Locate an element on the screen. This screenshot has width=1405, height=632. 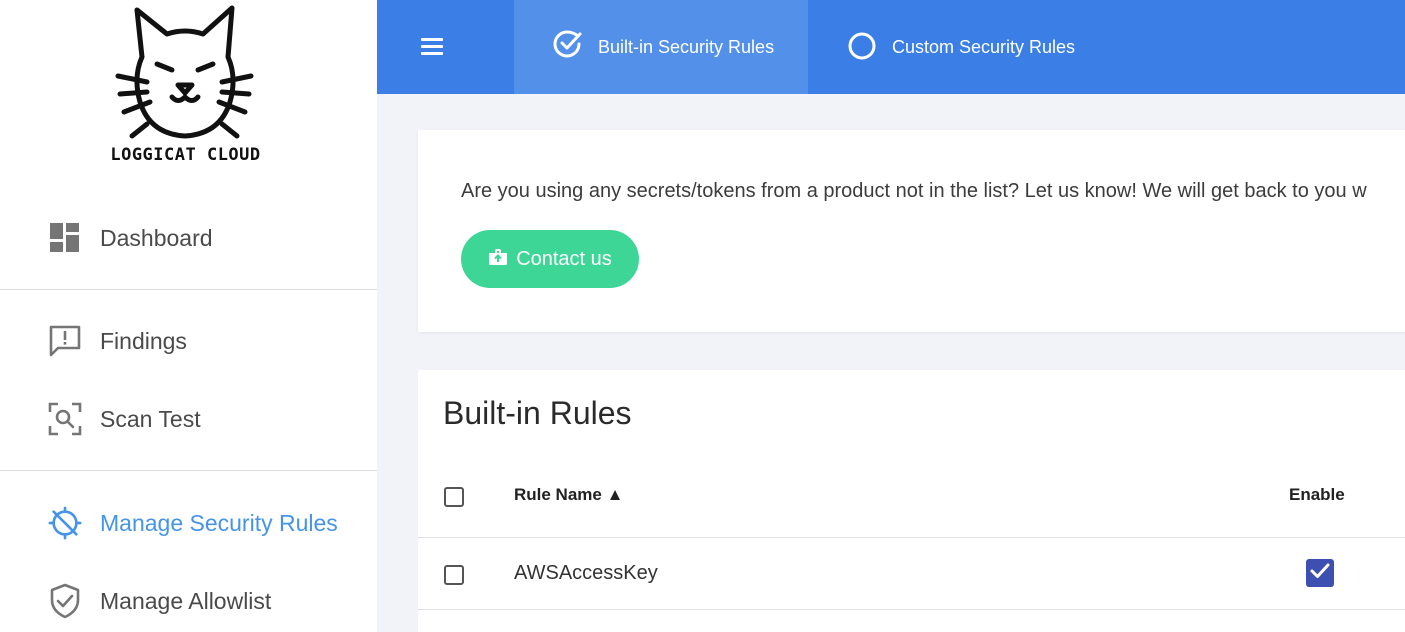
scan-icon is located at coordinates (65, 419).